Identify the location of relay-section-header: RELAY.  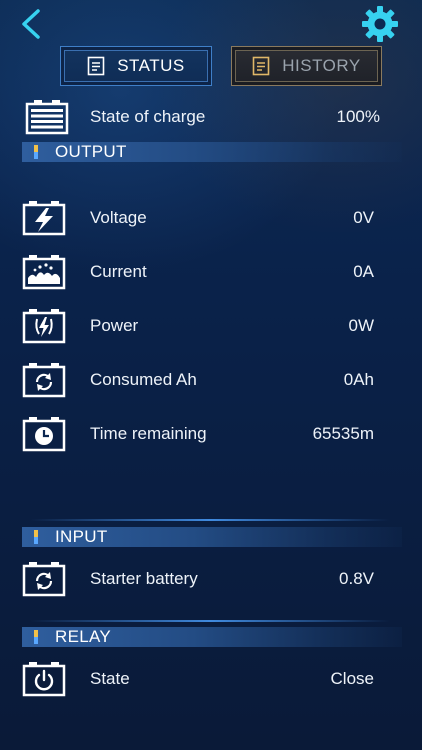
(212, 637).